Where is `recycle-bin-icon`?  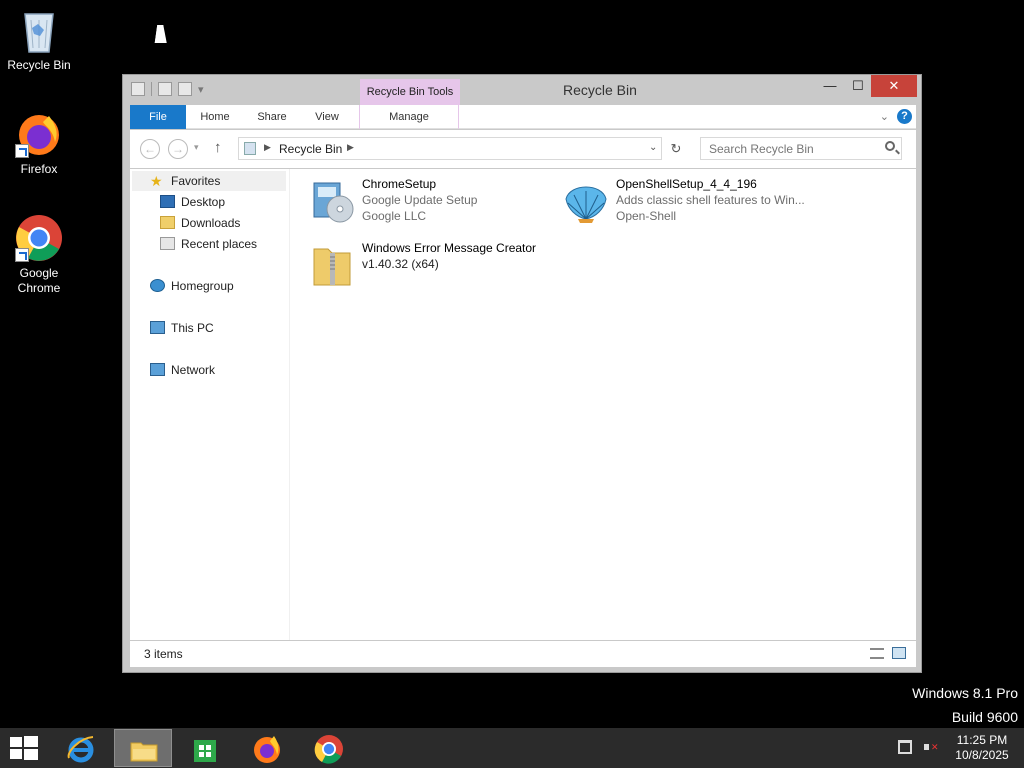 recycle-bin-icon is located at coordinates (39, 30).